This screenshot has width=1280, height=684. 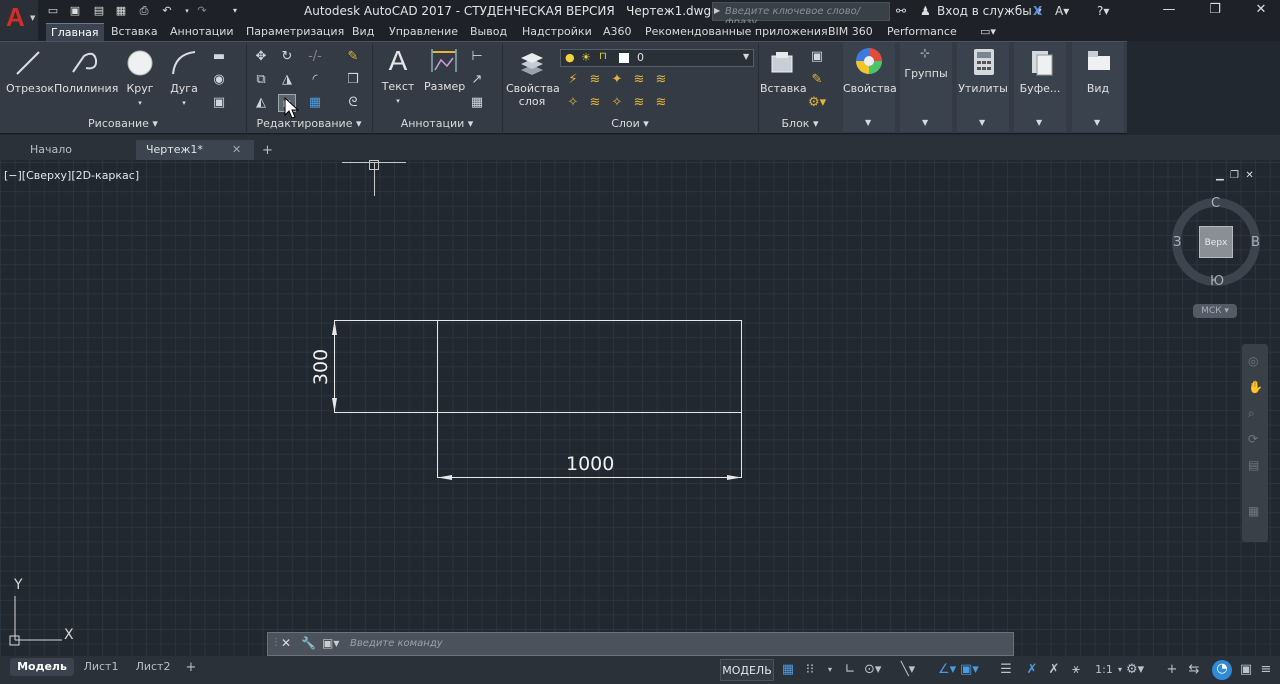 I want to click on exchange-icon: X, so click(x=1037, y=11).